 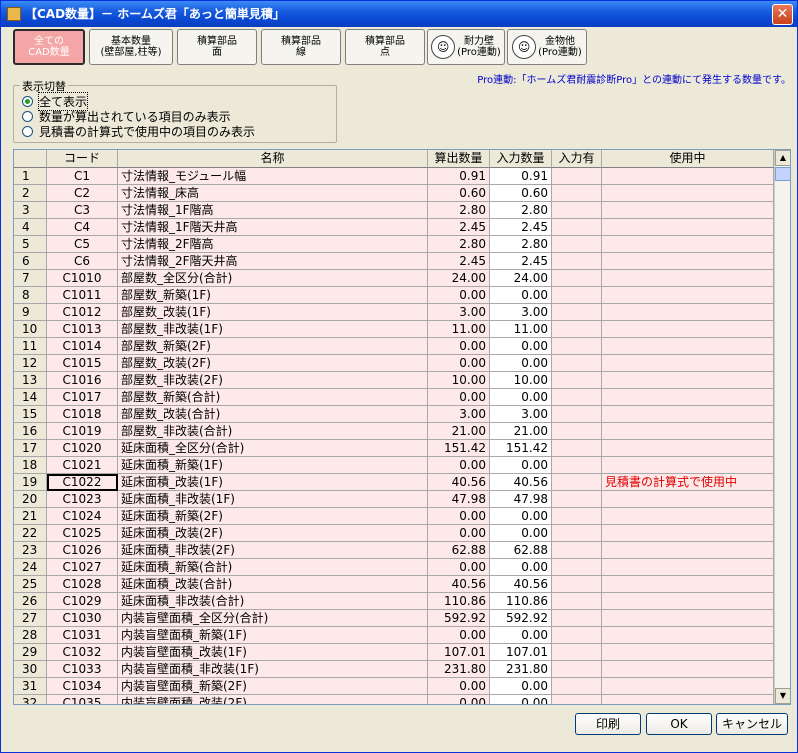 What do you see at coordinates (82, 669) in the screenshot?
I see `row-code: C1033` at bounding box center [82, 669].